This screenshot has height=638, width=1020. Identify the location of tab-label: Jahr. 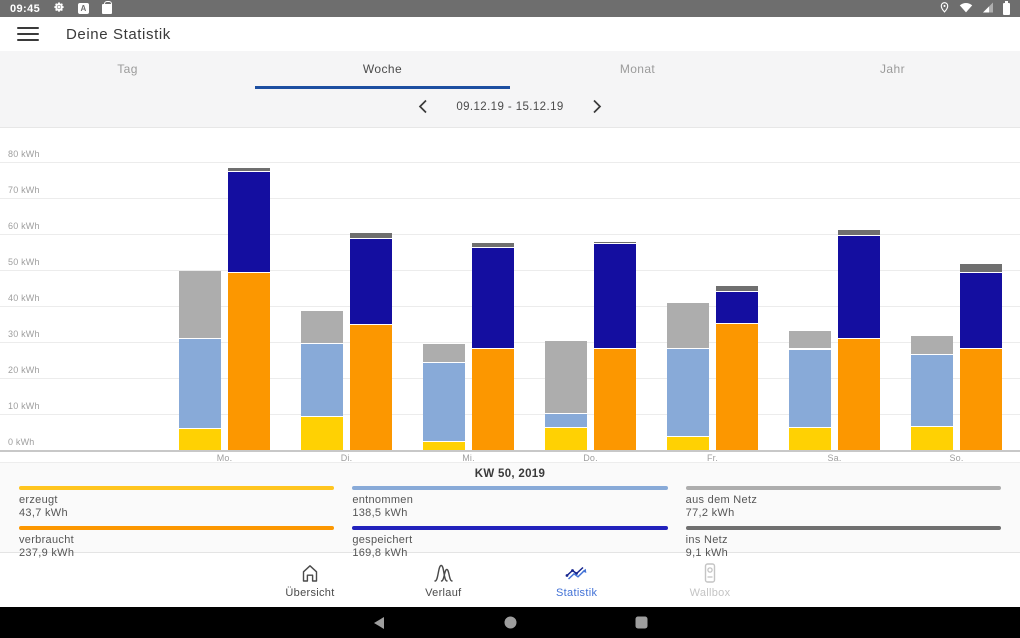
(892, 69).